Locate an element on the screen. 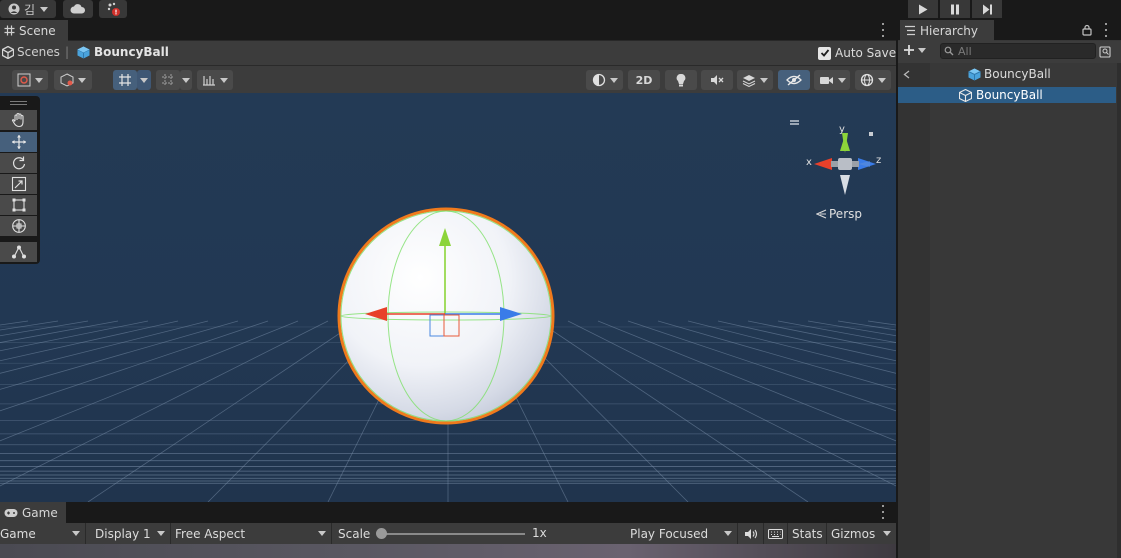 This screenshot has width=1121, height=558. list-item: BouncyBall is located at coordinates (1007, 95).